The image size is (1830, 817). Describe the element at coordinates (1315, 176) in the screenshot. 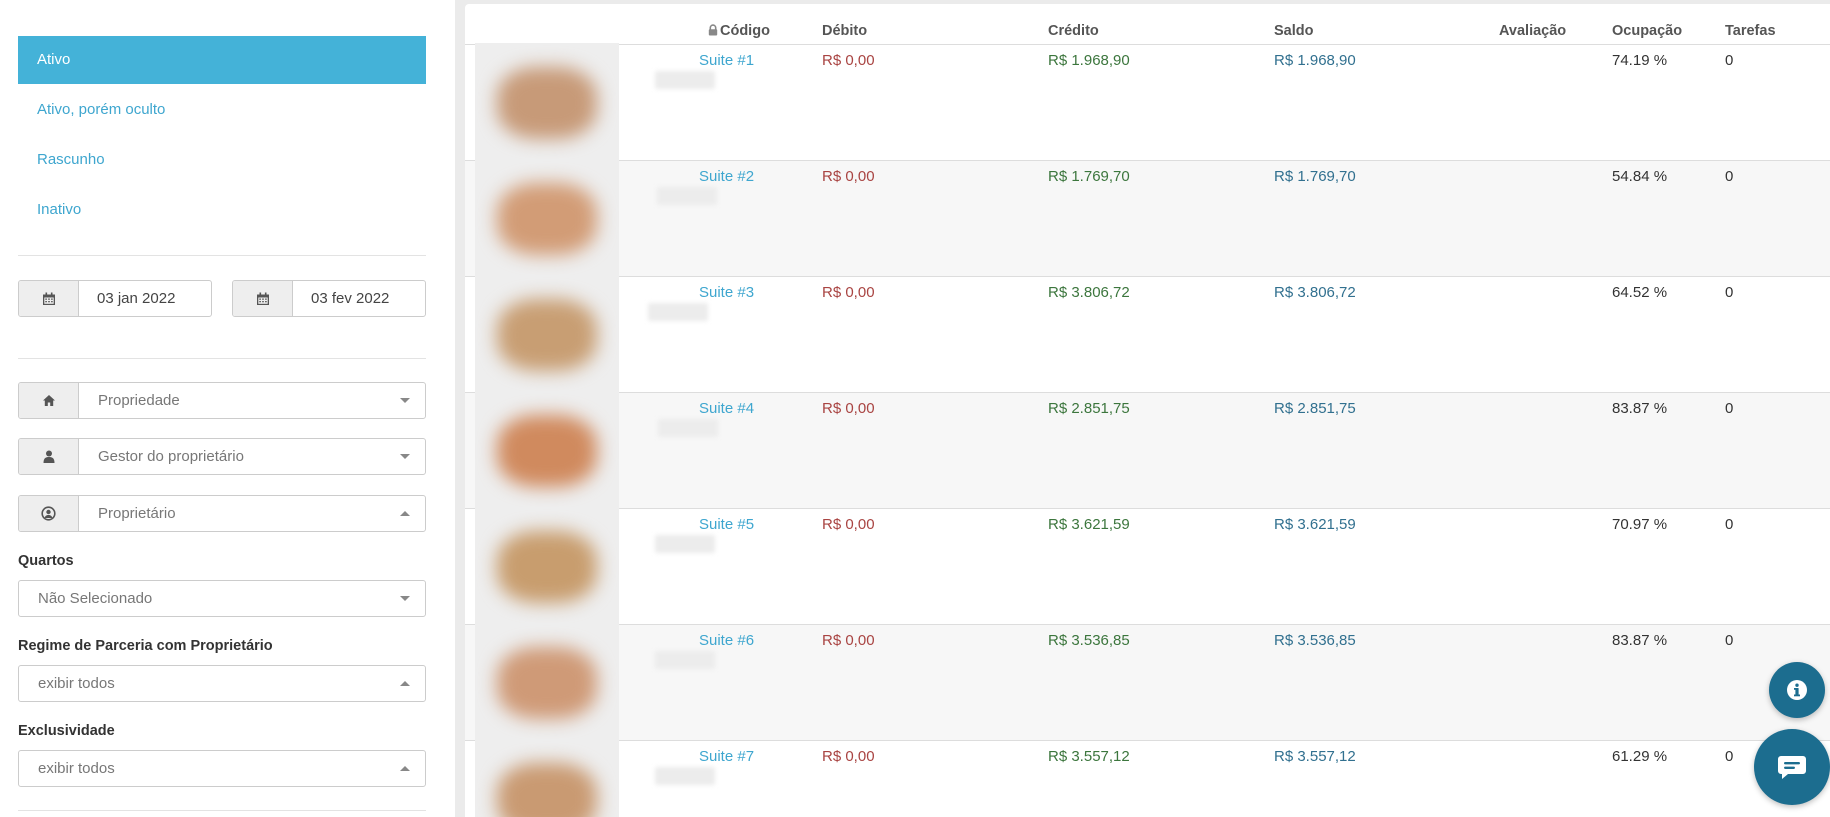

I see `balance-value: R$ 1.769,70` at that location.